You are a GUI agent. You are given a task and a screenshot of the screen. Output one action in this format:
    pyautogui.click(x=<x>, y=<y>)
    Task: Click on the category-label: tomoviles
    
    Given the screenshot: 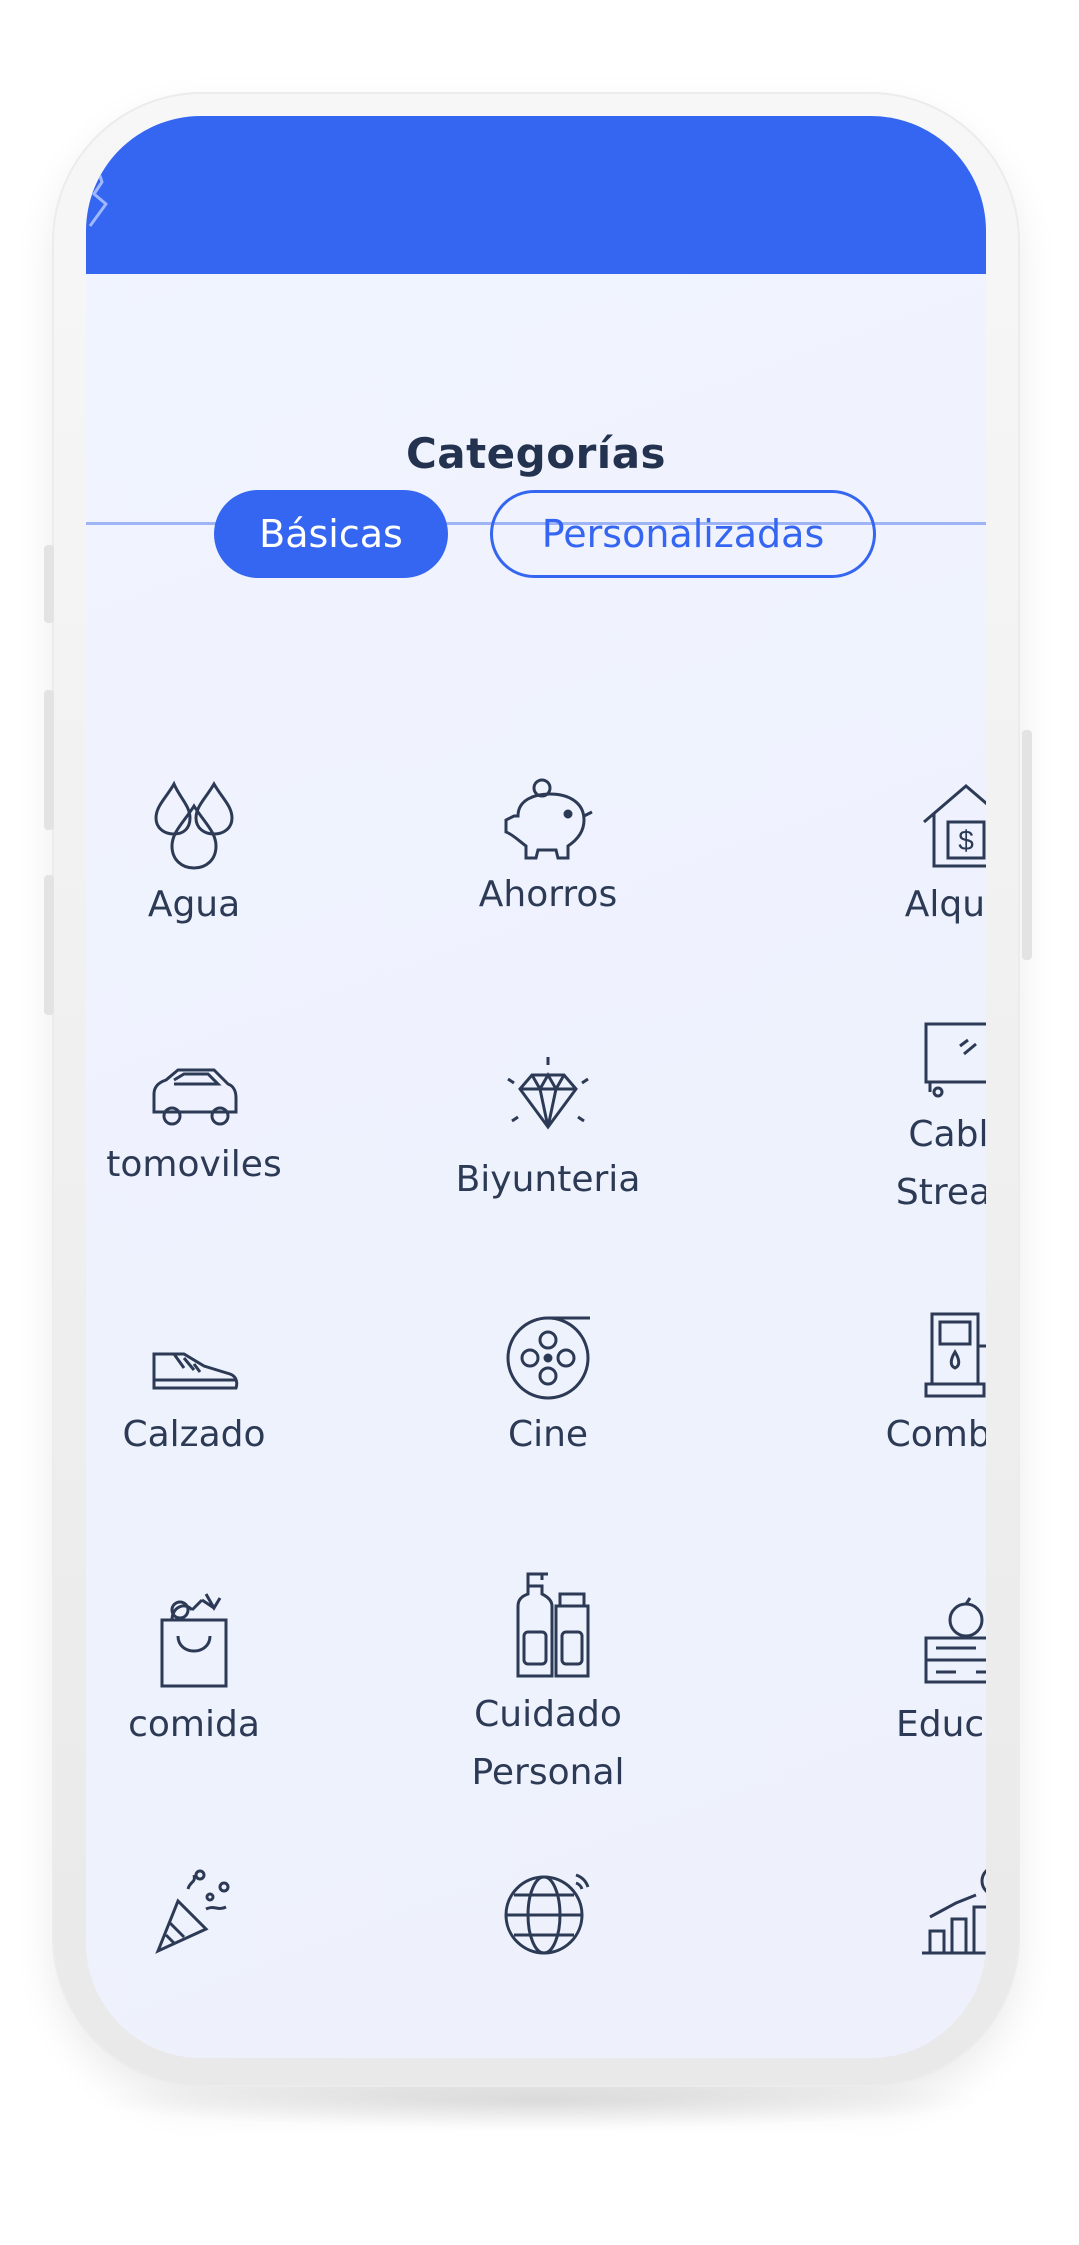 What is the action you would take?
    pyautogui.click(x=194, y=1164)
    